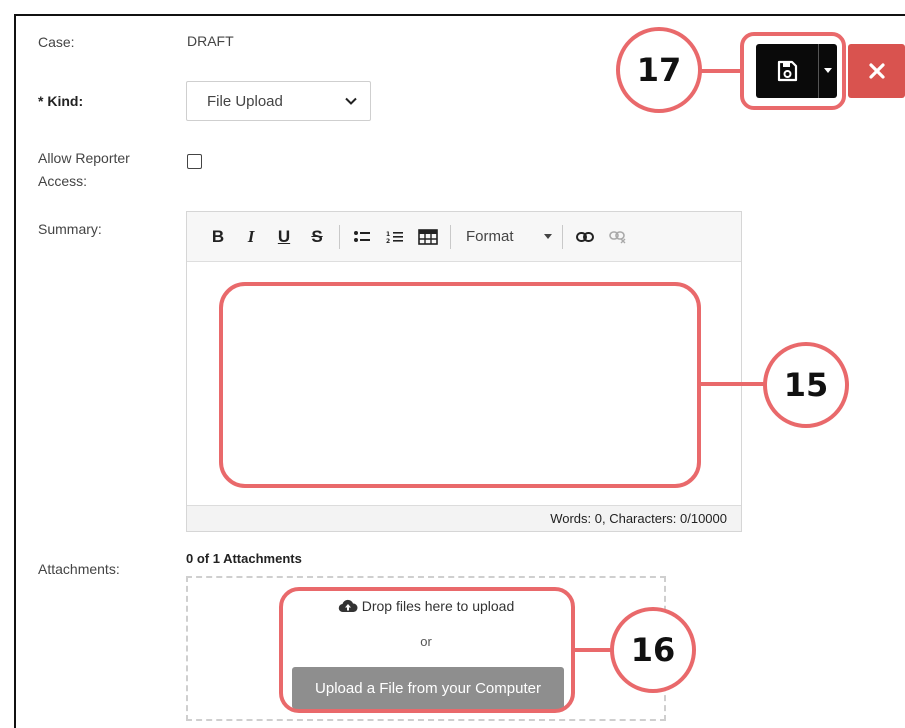 This screenshot has height=728, width=905. I want to click on reporter-access-checkbox, so click(194, 161).